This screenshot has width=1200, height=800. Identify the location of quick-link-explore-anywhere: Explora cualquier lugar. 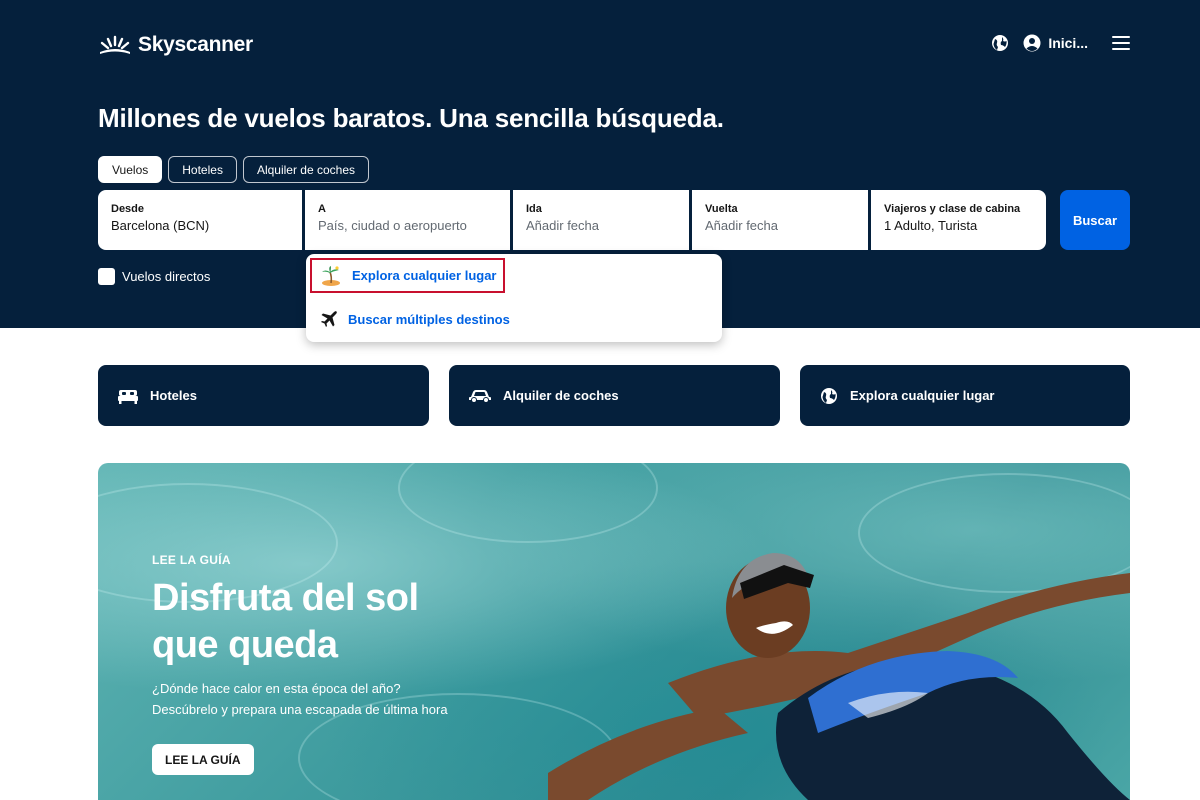
(965, 395).